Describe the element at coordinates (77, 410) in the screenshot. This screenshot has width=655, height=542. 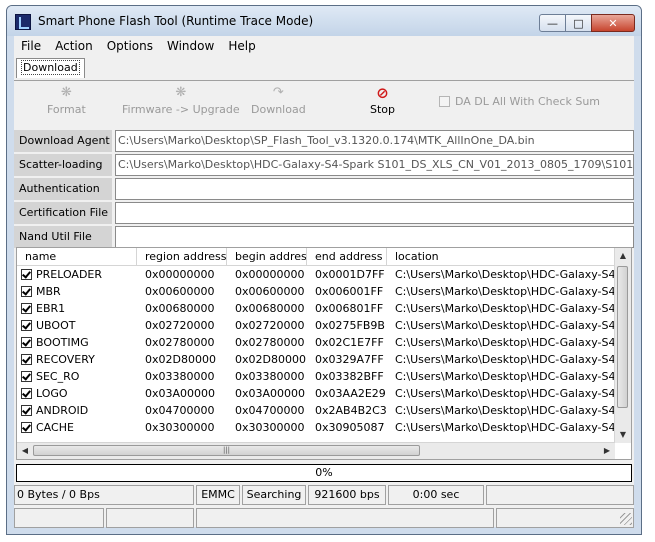
I see `partition-name-cell: ANDROID` at that location.